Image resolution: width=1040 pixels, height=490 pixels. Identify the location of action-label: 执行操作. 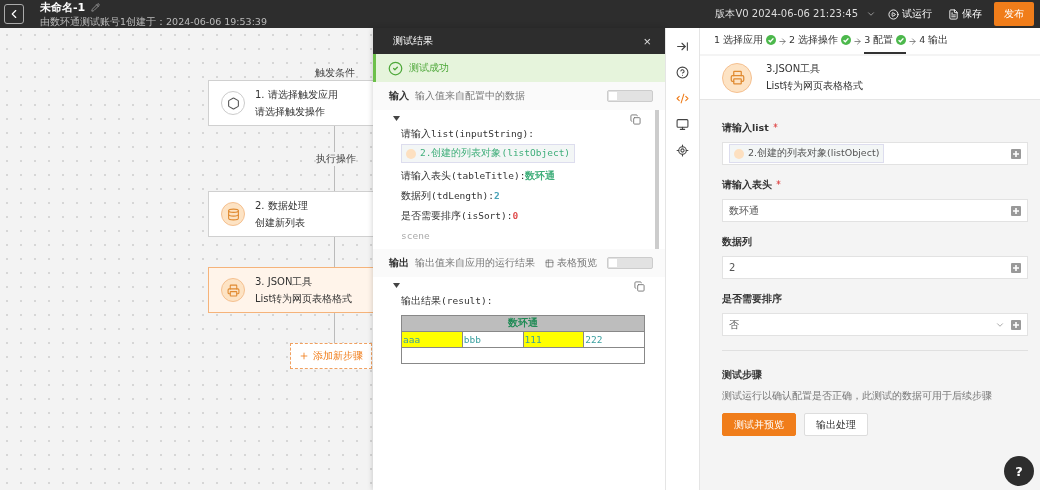
(336, 158).